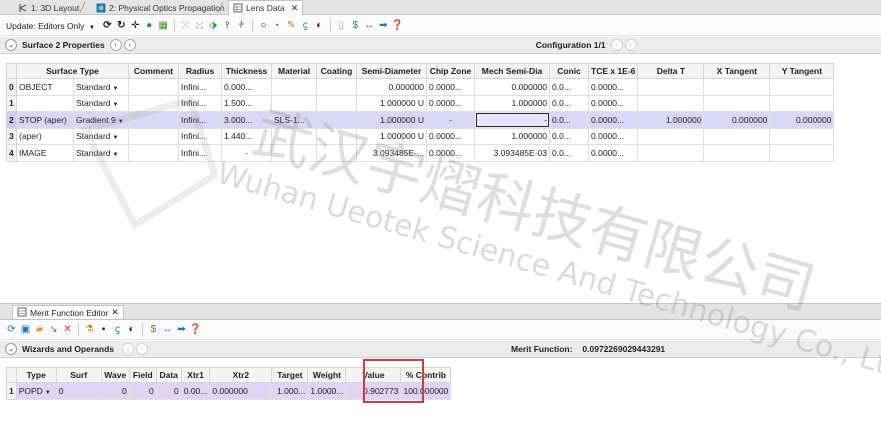  What do you see at coordinates (39, 330) in the screenshot?
I see `folder-icon: ▰` at bounding box center [39, 330].